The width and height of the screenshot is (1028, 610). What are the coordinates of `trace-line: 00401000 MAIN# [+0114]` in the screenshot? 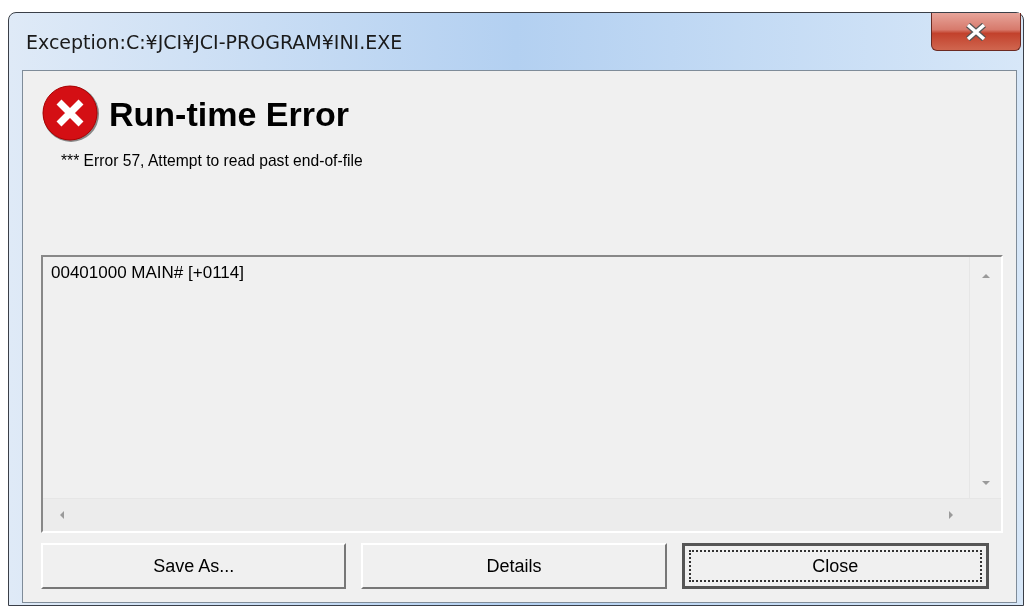 It's located at (148, 273).